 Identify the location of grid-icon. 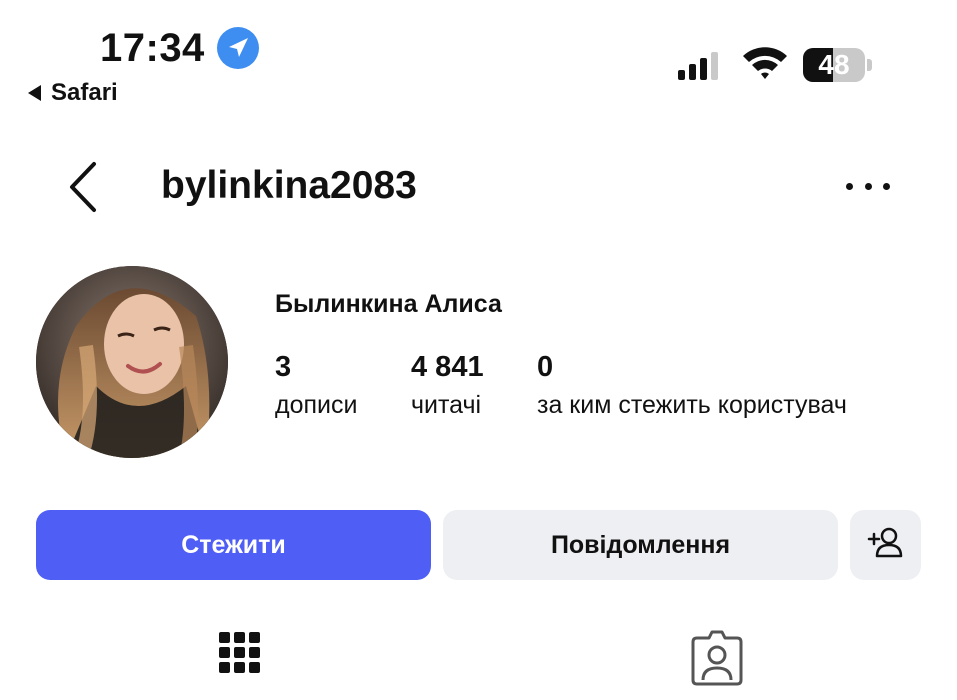
(240, 658).